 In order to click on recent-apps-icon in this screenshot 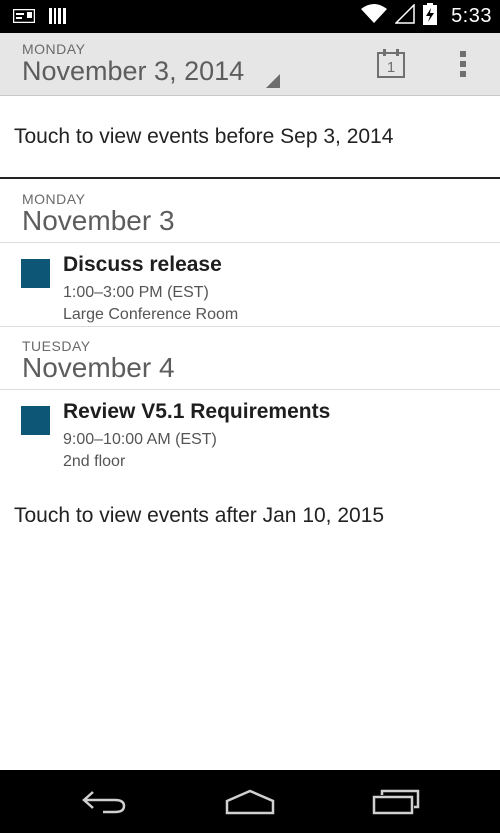, I will do `click(396, 802)`.